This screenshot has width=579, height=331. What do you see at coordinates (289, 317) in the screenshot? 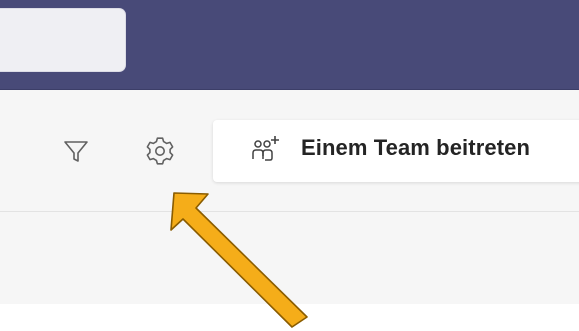
I see `bottom-strip` at bounding box center [289, 317].